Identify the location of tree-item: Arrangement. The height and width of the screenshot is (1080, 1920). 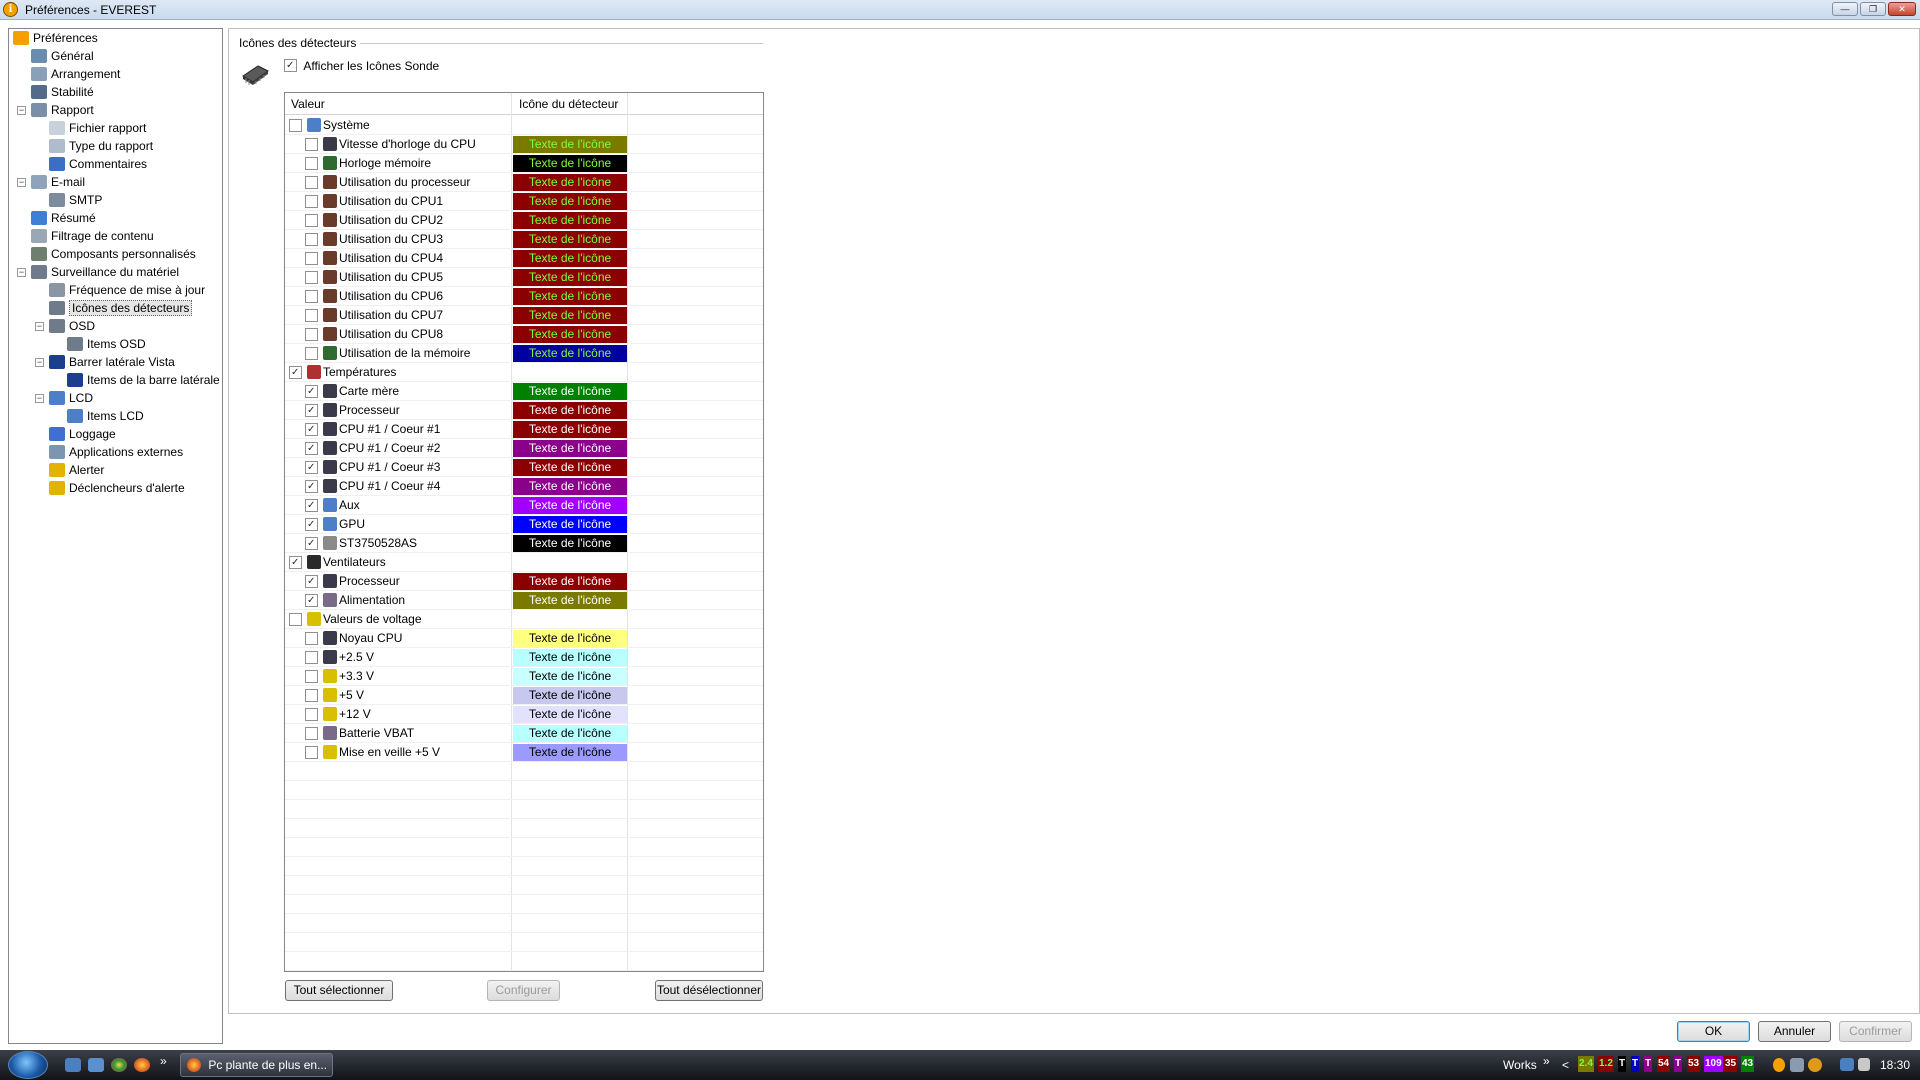
(75, 74).